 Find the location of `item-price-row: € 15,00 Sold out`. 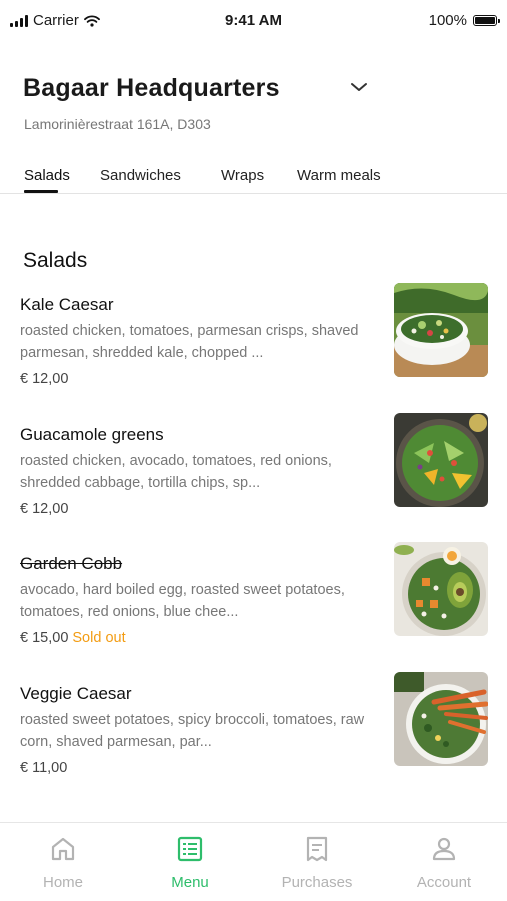

item-price-row: € 15,00 Sold out is located at coordinates (73, 638).